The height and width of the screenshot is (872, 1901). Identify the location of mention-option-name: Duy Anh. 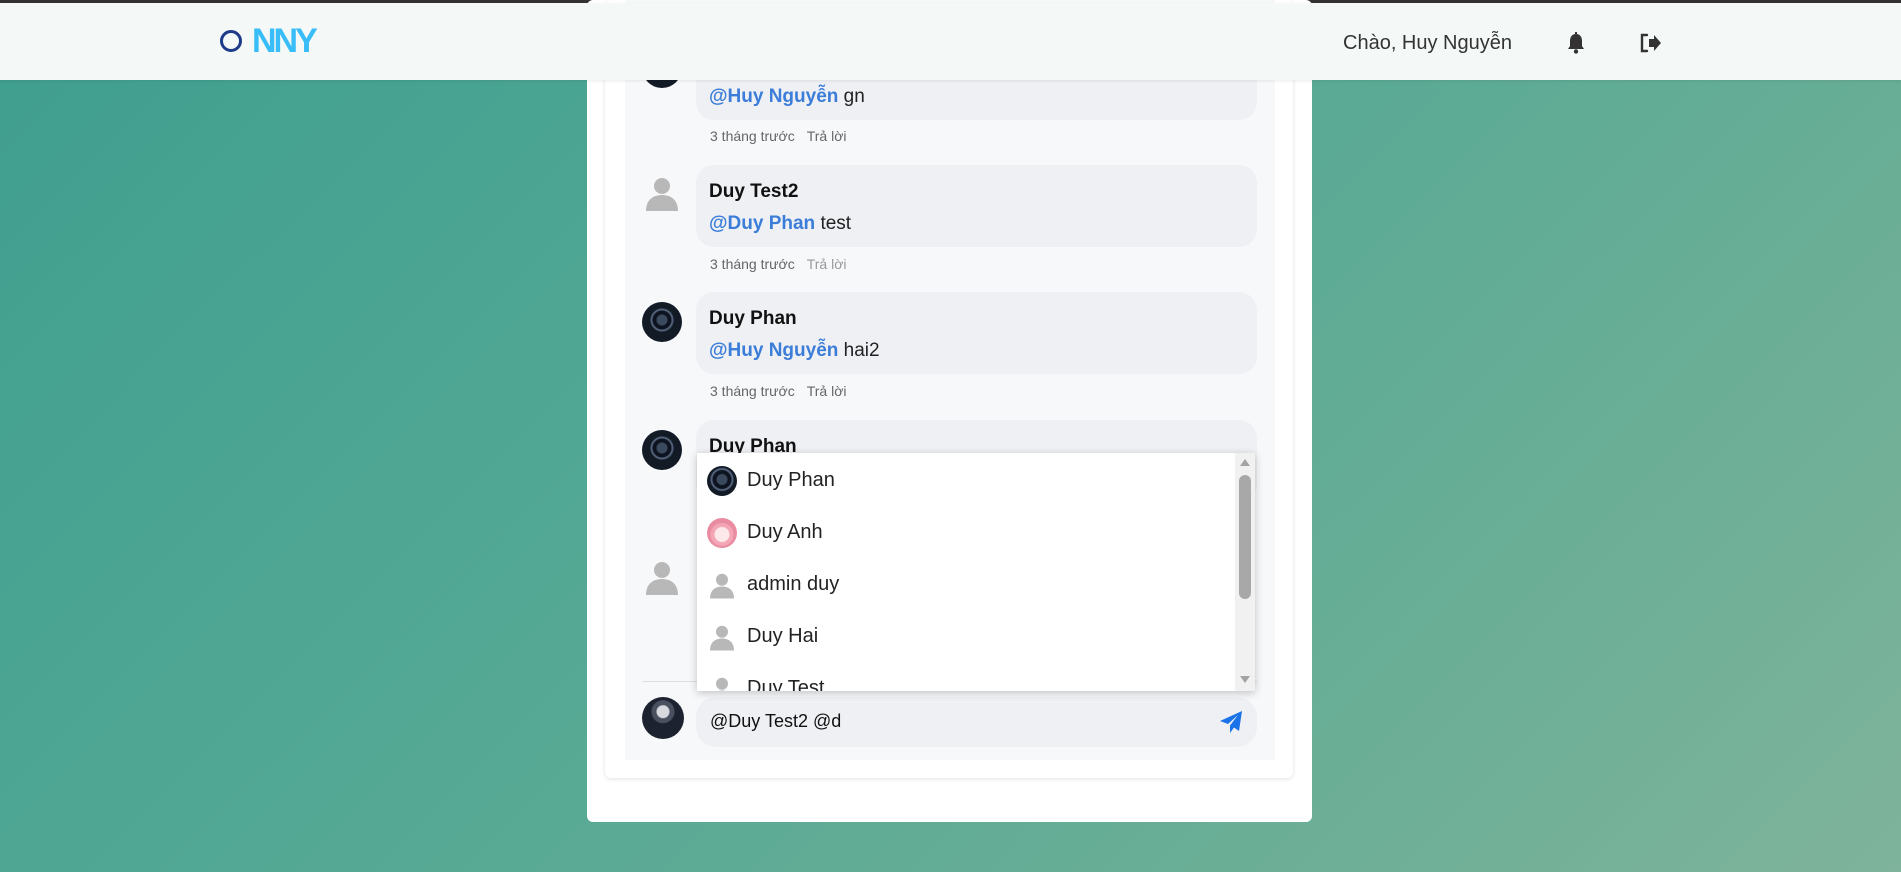
(785, 532).